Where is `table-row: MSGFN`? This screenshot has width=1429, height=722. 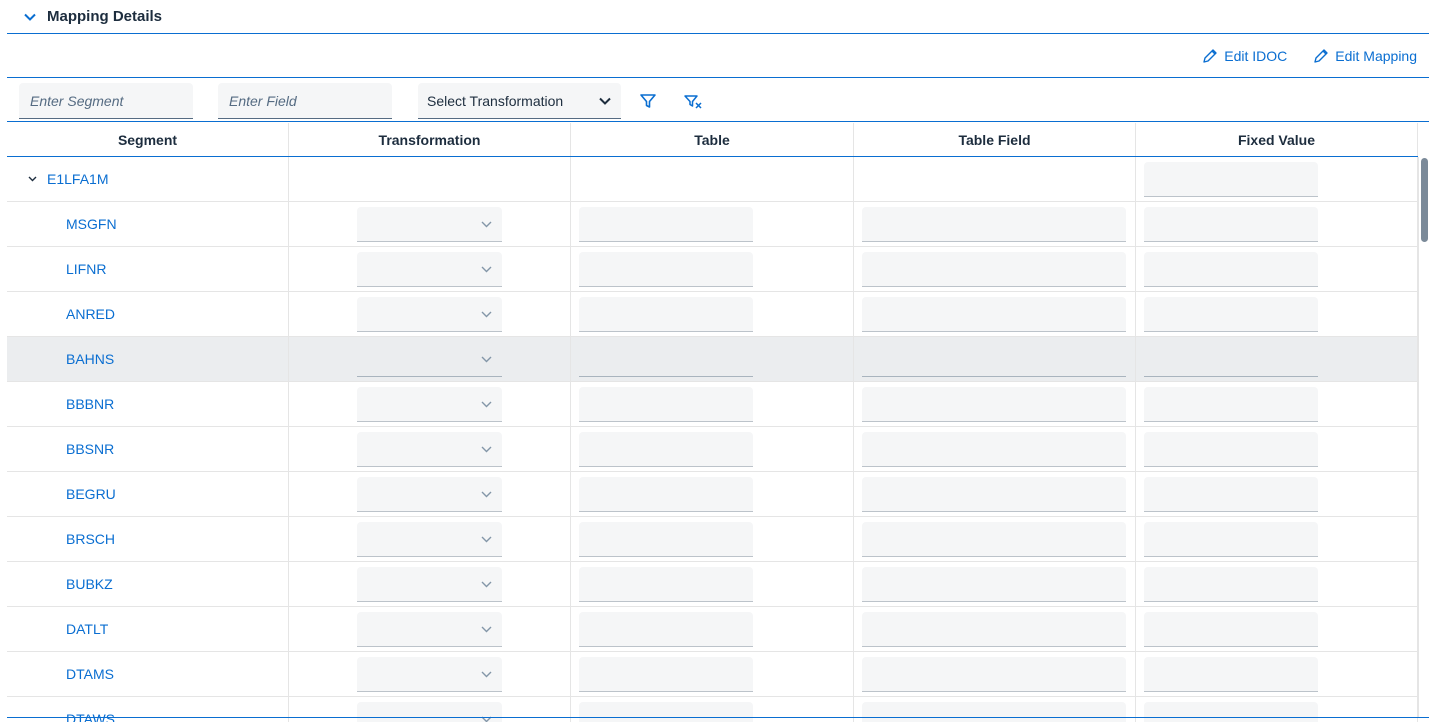
table-row: MSGFN is located at coordinates (712, 224).